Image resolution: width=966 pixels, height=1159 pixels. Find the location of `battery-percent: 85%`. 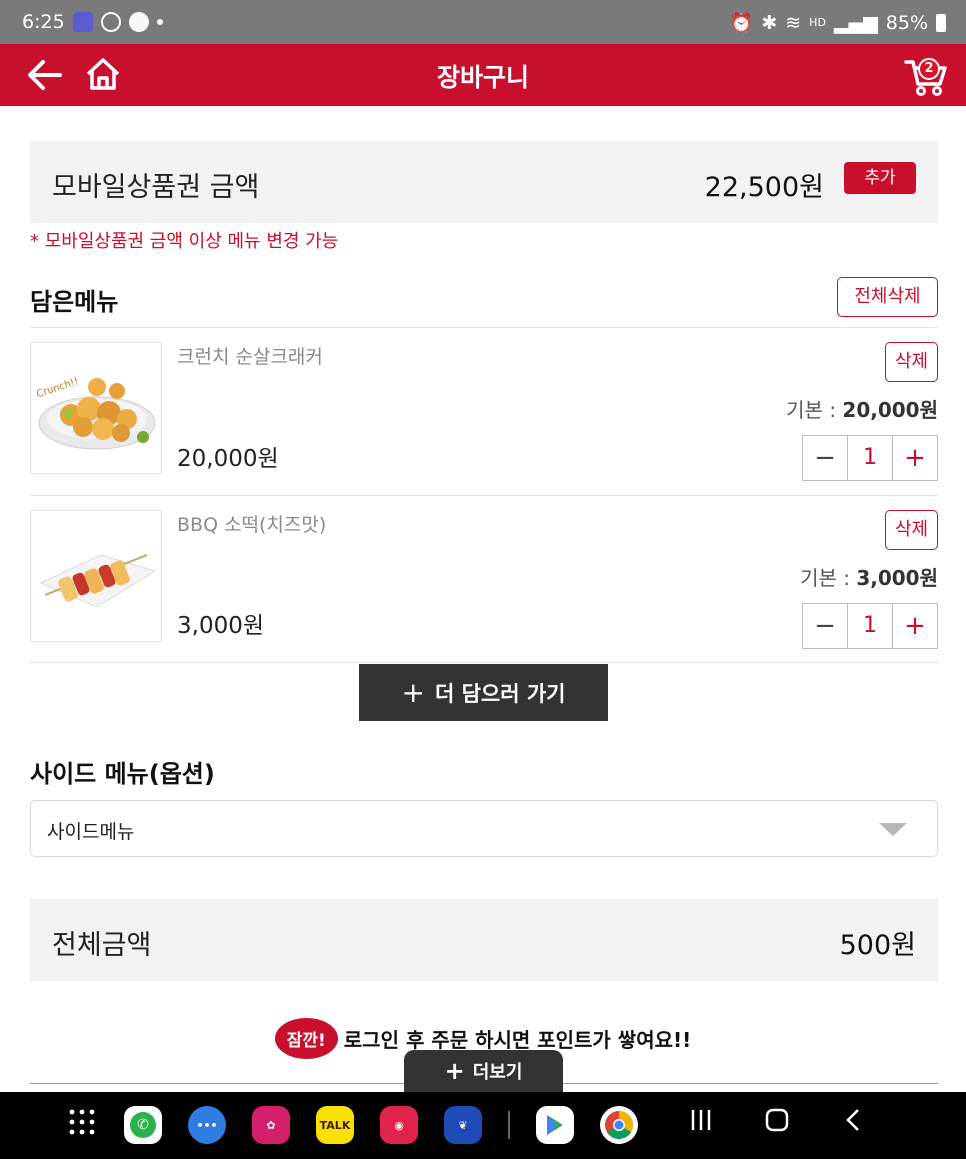

battery-percent: 85% is located at coordinates (906, 22).